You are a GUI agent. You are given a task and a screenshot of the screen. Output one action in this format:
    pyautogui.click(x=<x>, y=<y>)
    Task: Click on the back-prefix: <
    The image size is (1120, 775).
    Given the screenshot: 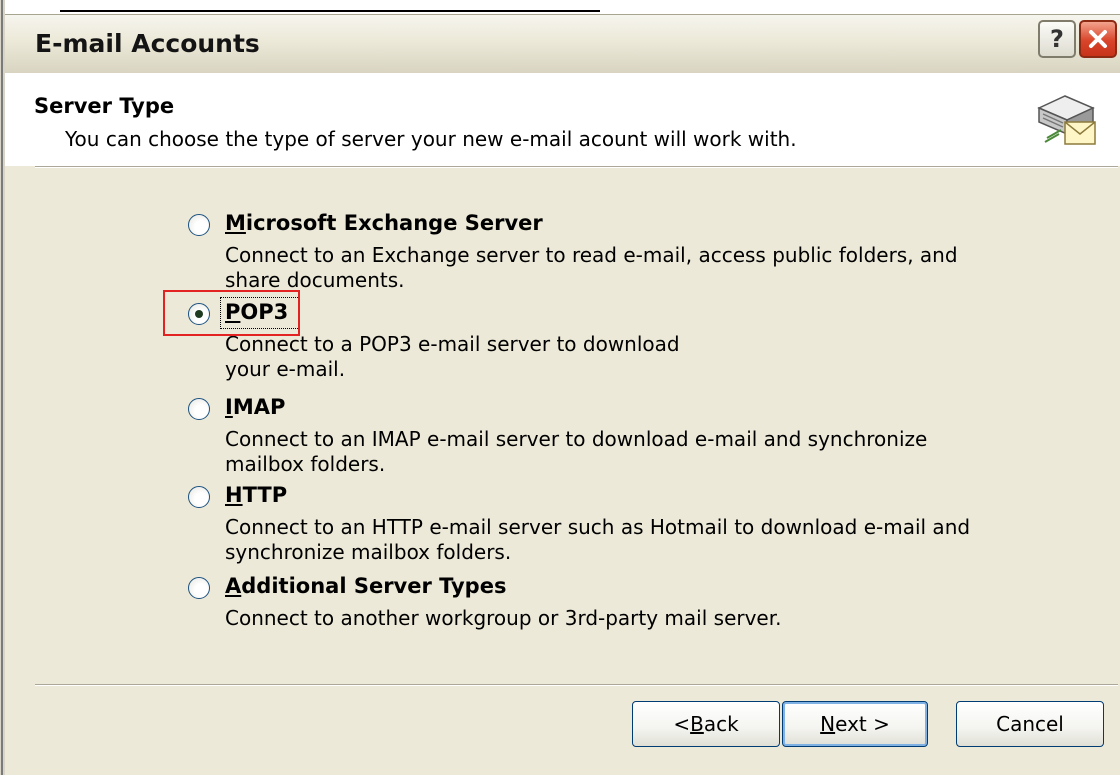 What is the action you would take?
    pyautogui.click(x=682, y=724)
    